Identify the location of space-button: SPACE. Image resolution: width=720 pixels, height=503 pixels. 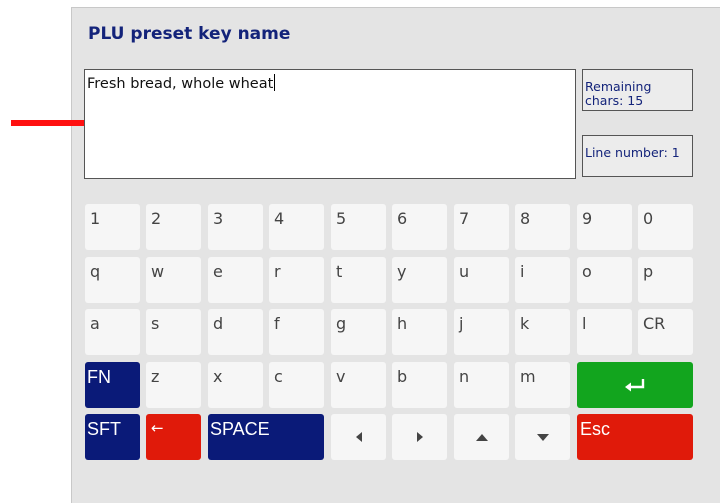
(266, 437).